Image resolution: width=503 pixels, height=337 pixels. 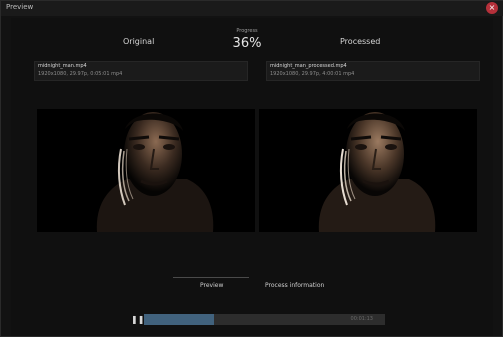 I want to click on progress-caption: Progress, so click(x=247, y=31).